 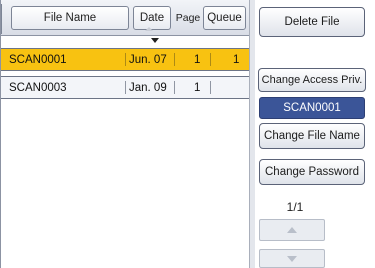 I want to click on delete-file-label: Delete File, so click(x=312, y=22).